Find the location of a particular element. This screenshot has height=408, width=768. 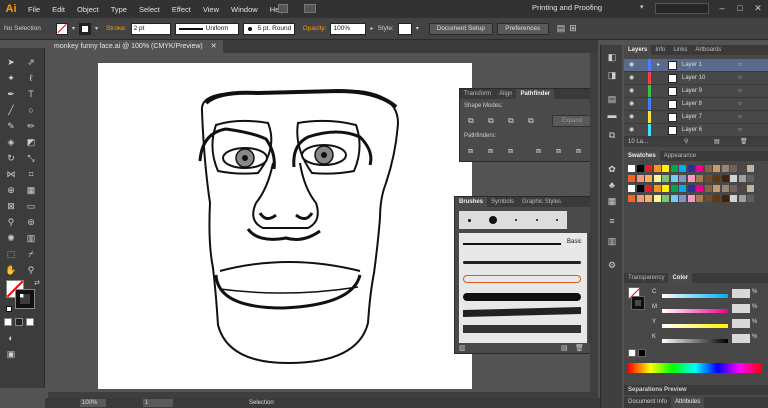

symbols-icon: ♣ is located at coordinates (612, 185).